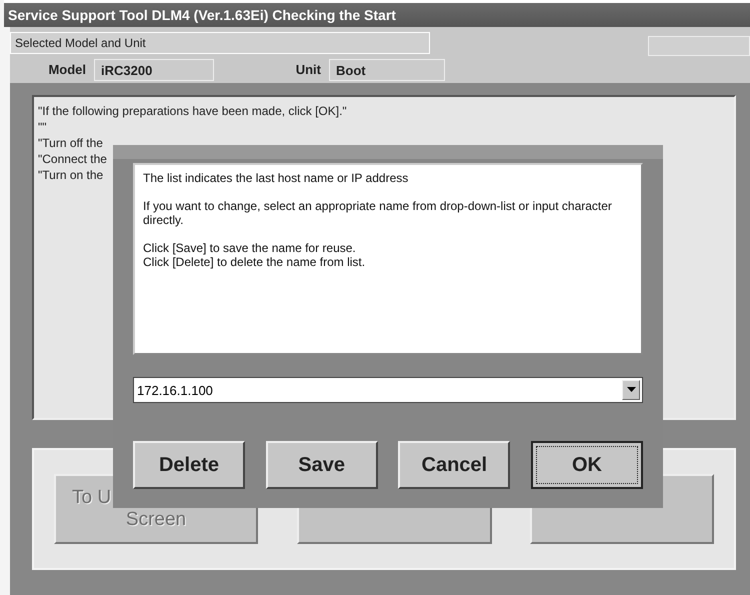 This screenshot has width=750, height=595. I want to click on instruction-line: "If the following preparations have been made, click [OK].", so click(192, 111).